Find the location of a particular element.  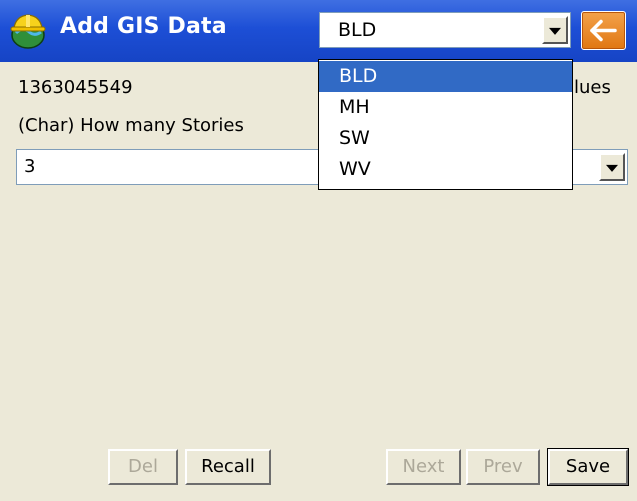

dropdown-option-mh: MH is located at coordinates (445, 107).